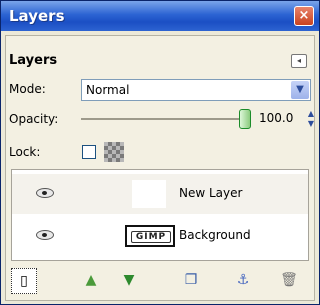 This screenshot has height=305, width=320. Describe the element at coordinates (114, 152) in the screenshot. I see `lock-alpha-icon` at that location.